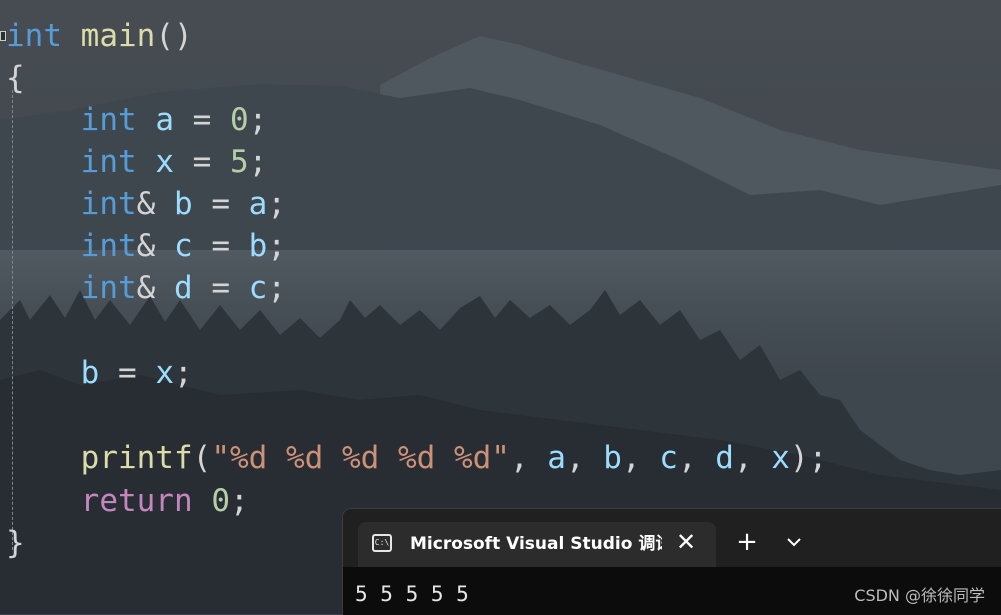 Image resolution: width=1001 pixels, height=615 pixels. I want to click on code-line-6: int& c = b;, so click(146, 246).